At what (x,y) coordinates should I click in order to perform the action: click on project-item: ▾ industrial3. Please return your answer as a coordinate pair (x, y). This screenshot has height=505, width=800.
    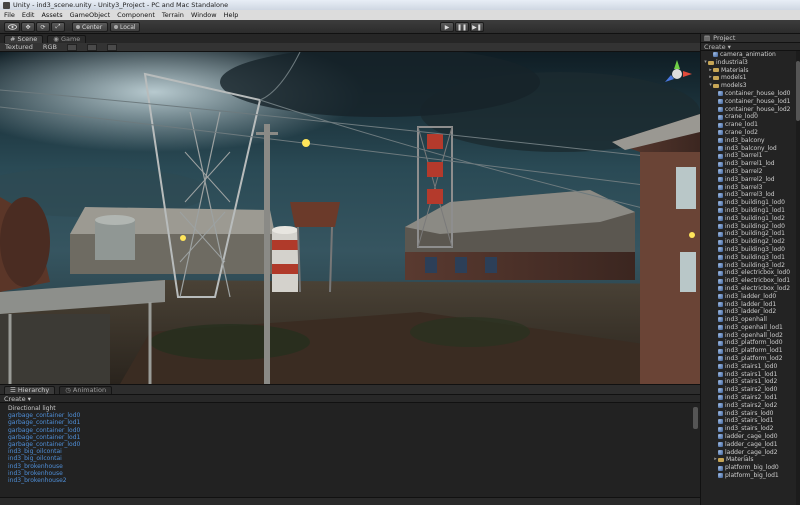
    Looking at the image, I should click on (749, 63).